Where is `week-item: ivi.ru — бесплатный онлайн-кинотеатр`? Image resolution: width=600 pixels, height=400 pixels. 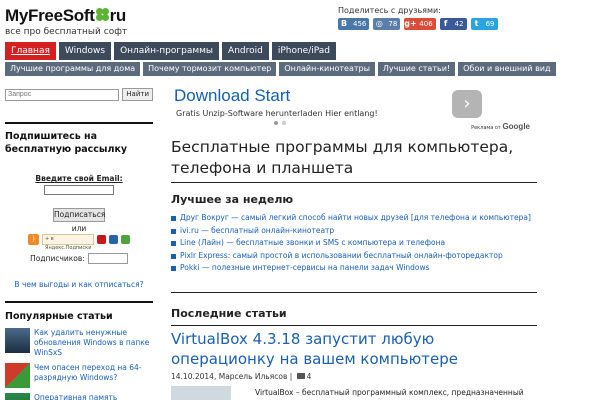 week-item: ivi.ru — бесплатный онлайн-кинотеатр is located at coordinates (354, 231).